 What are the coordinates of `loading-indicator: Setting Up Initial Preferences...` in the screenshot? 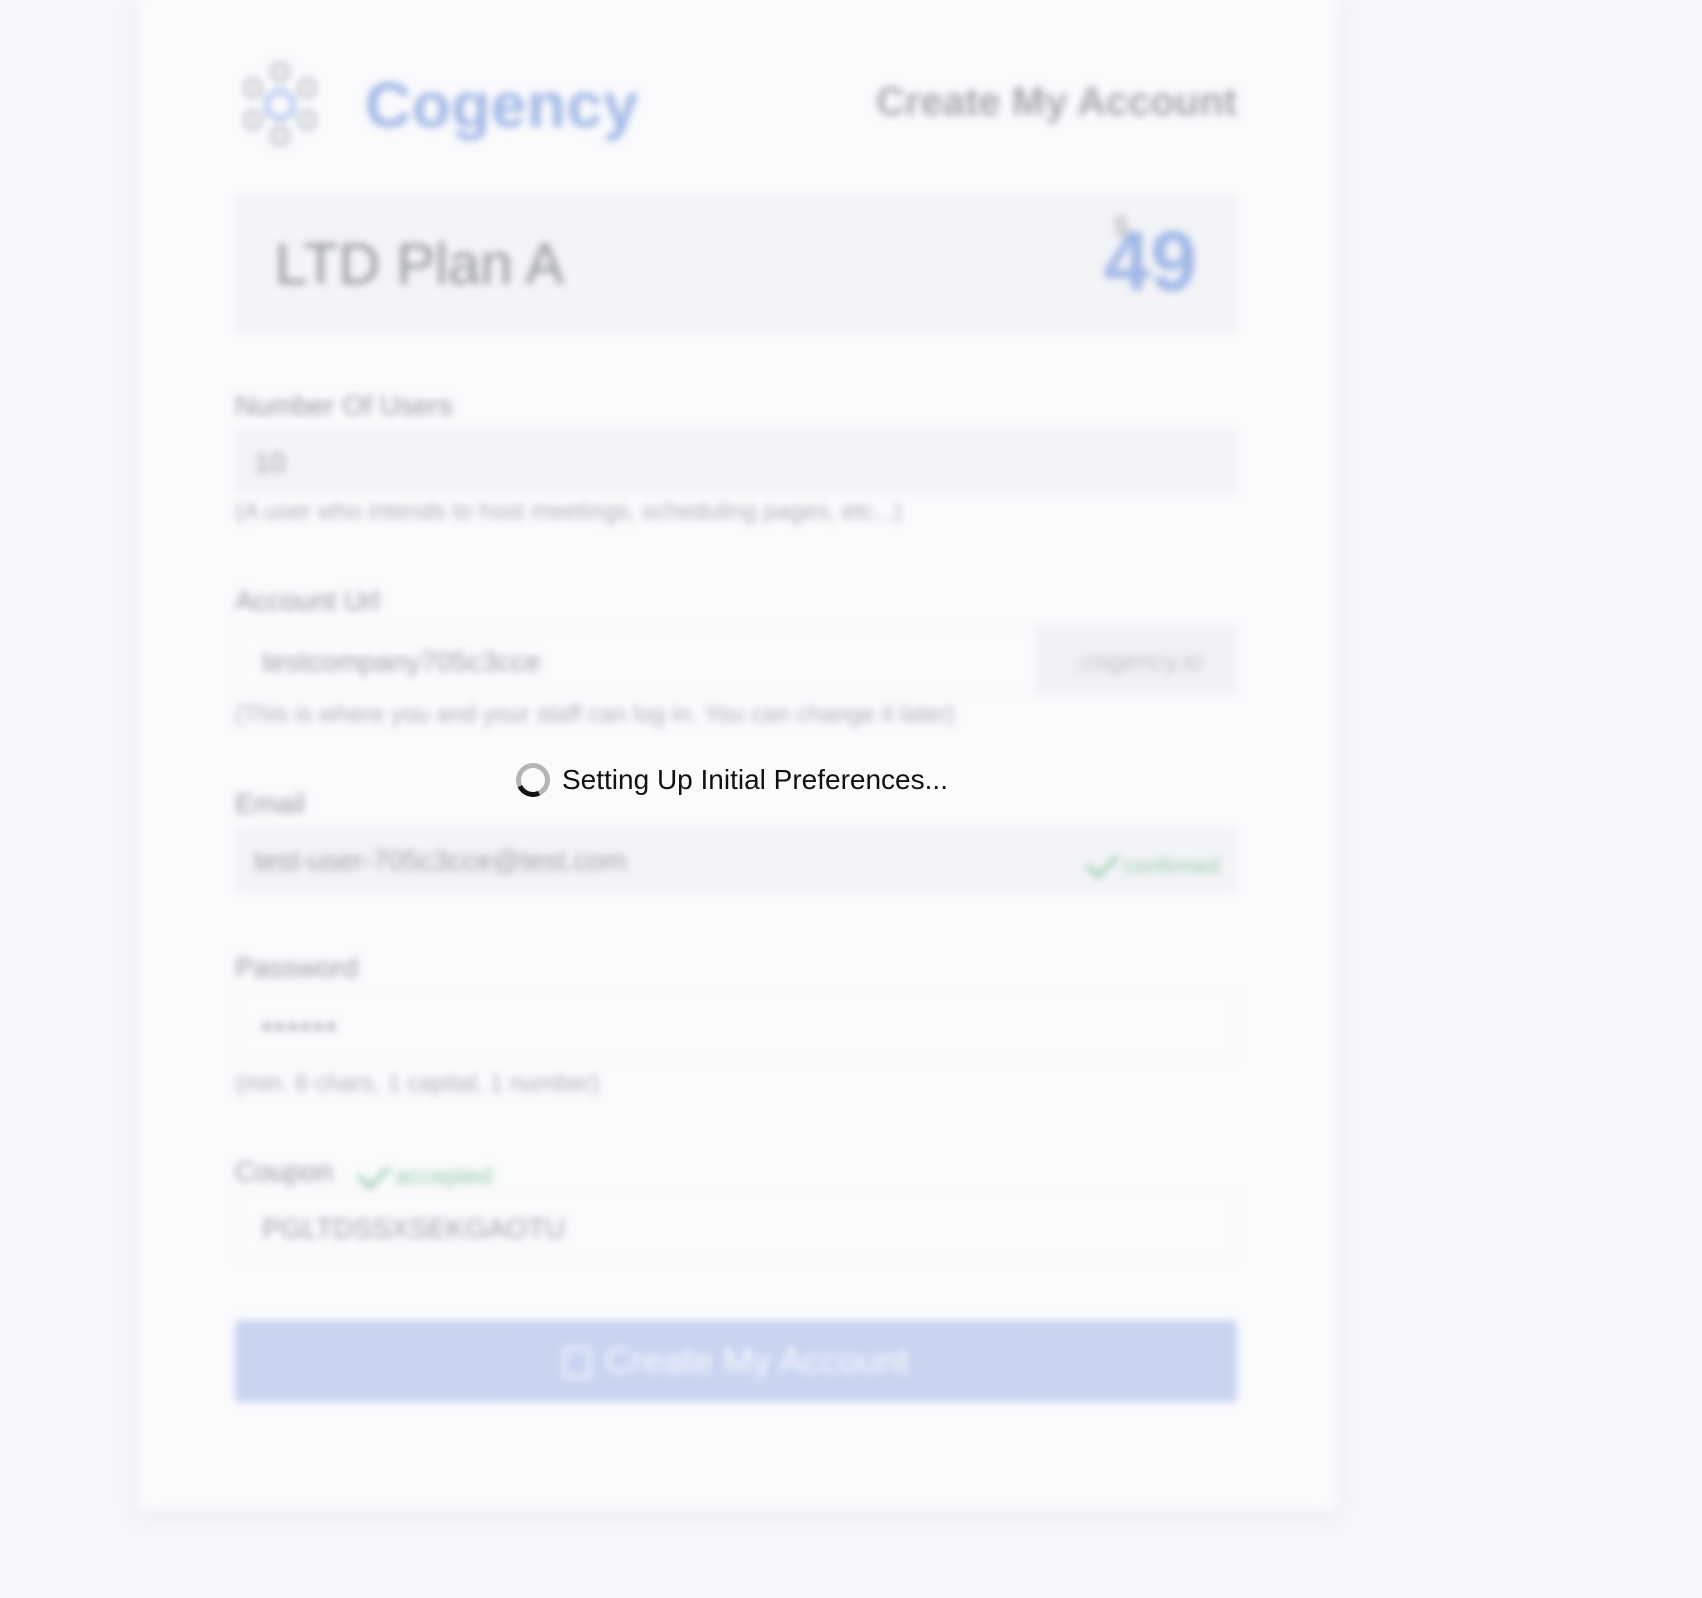 It's located at (729, 780).